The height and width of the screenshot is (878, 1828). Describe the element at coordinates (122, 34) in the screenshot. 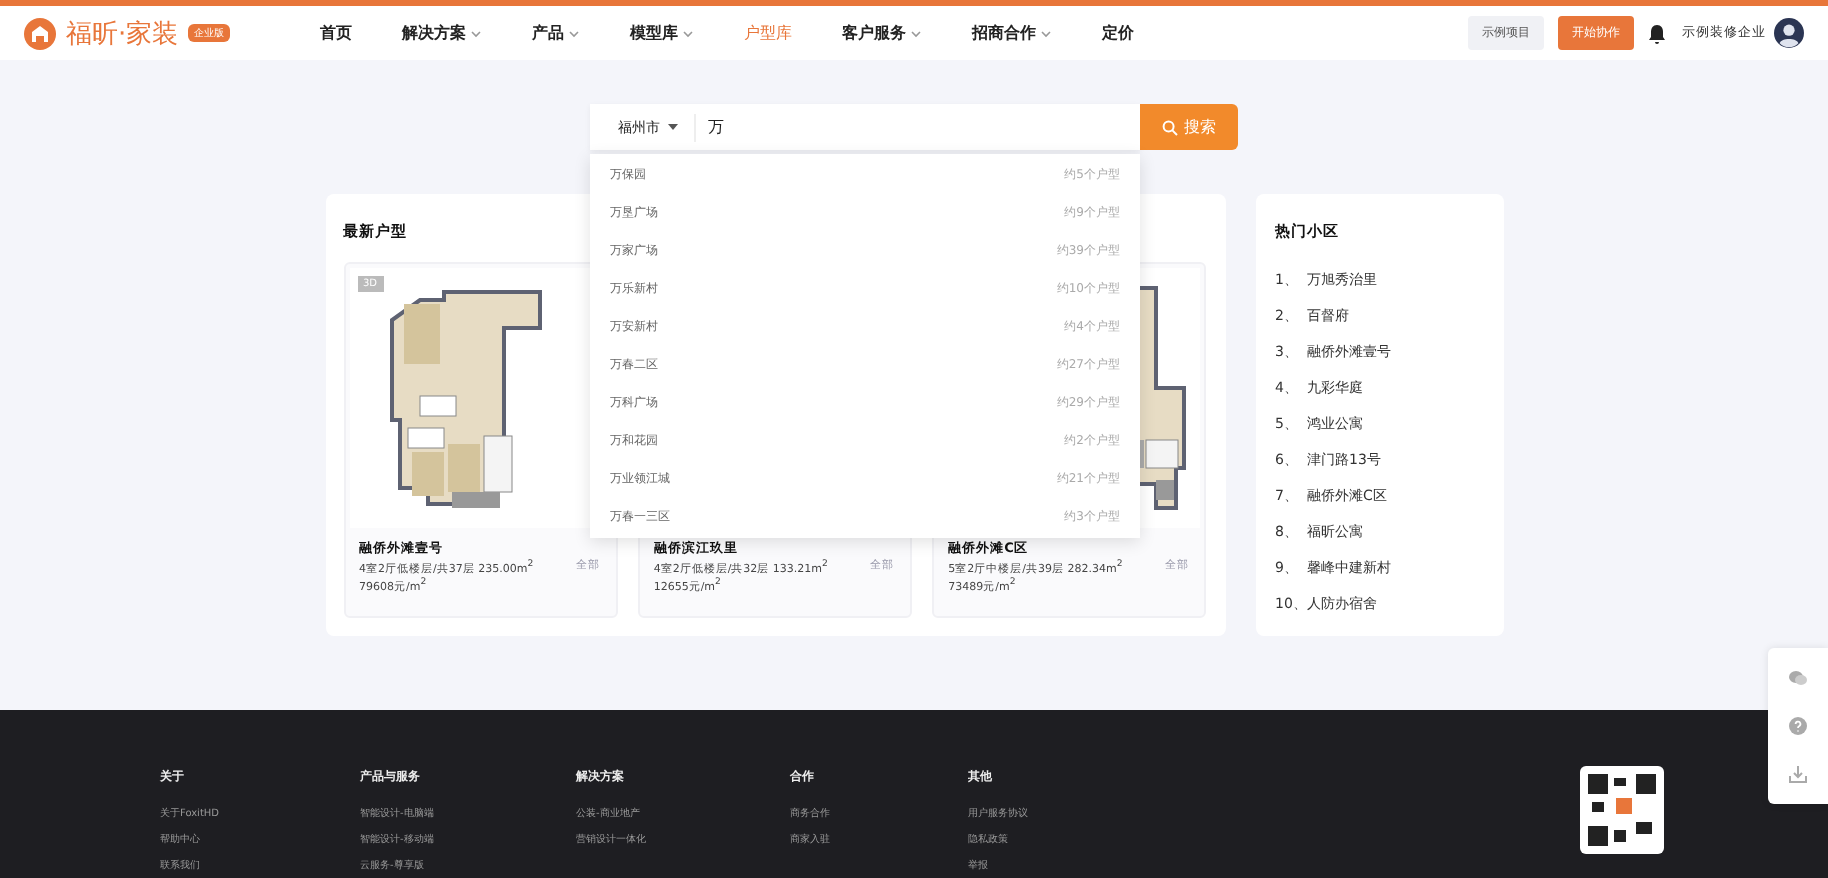

I see `logo-text: 福昕·家装` at that location.